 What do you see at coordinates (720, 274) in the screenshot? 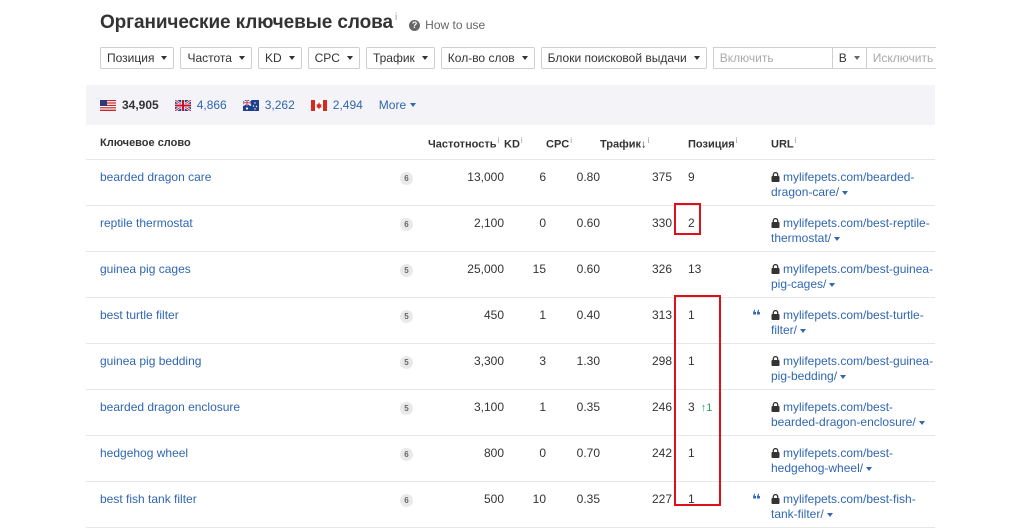
I see `position-cell: 13` at bounding box center [720, 274].